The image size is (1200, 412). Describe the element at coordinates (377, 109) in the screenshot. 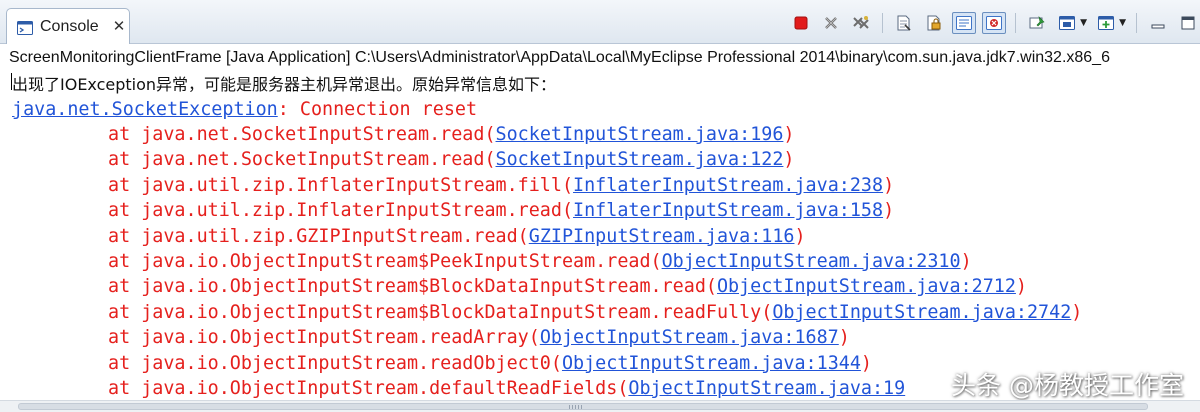

I see `exception-message: : Connection reset` at that location.